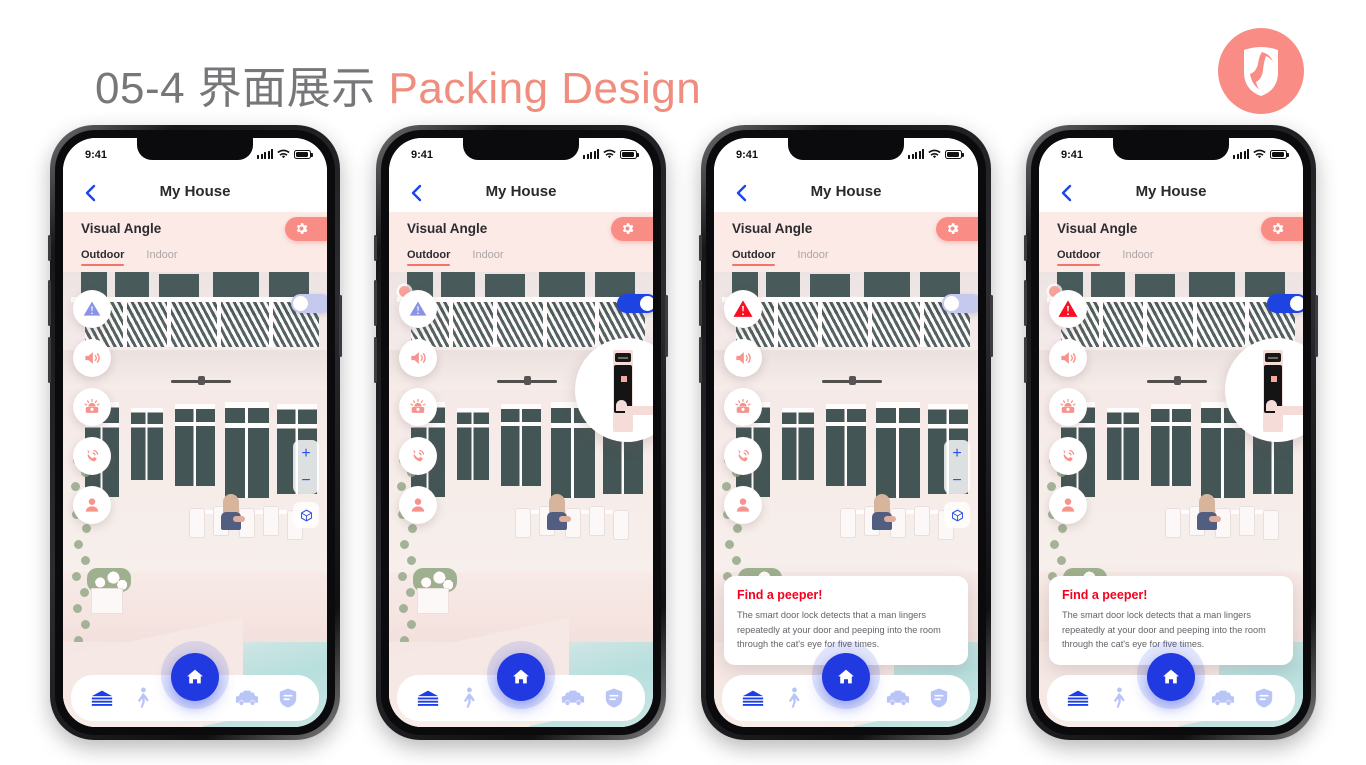 The image size is (1366, 765). I want to click on gear-icon, so click(302, 228).